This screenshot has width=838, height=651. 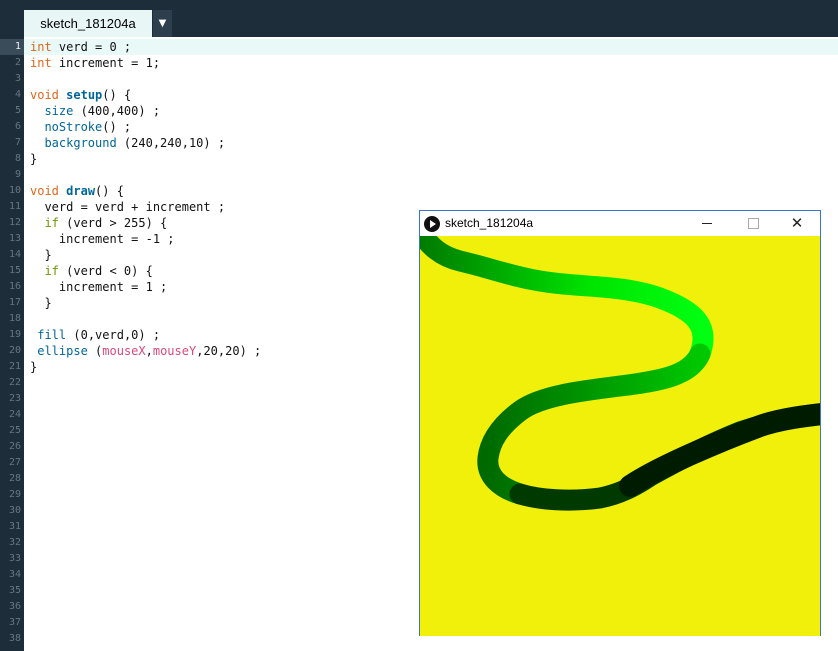 I want to click on code-line: if (verd > 255) {, so click(x=106, y=223).